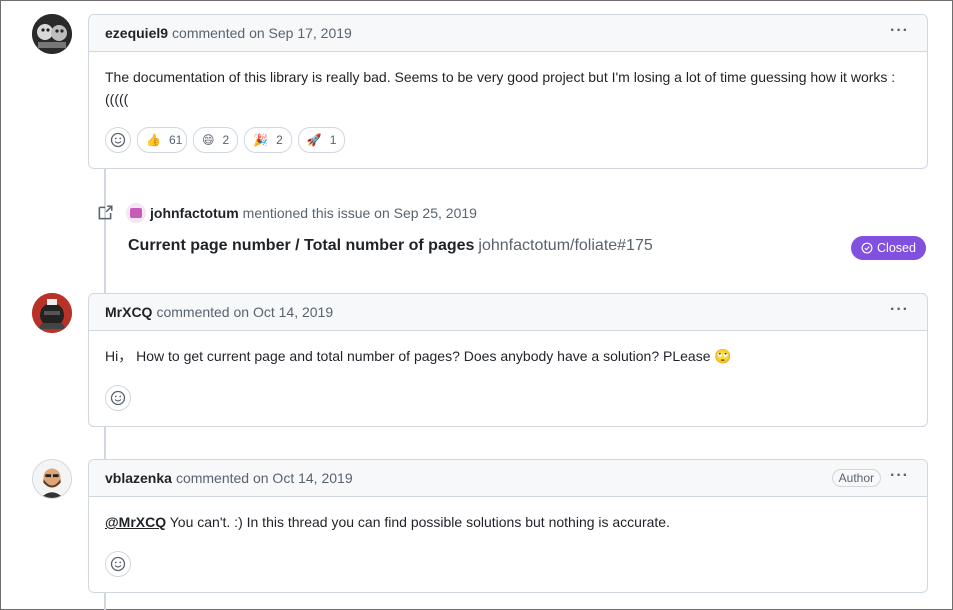 The image size is (953, 610). Describe the element at coordinates (208, 140) in the screenshot. I see `smile-icon: 😄` at that location.